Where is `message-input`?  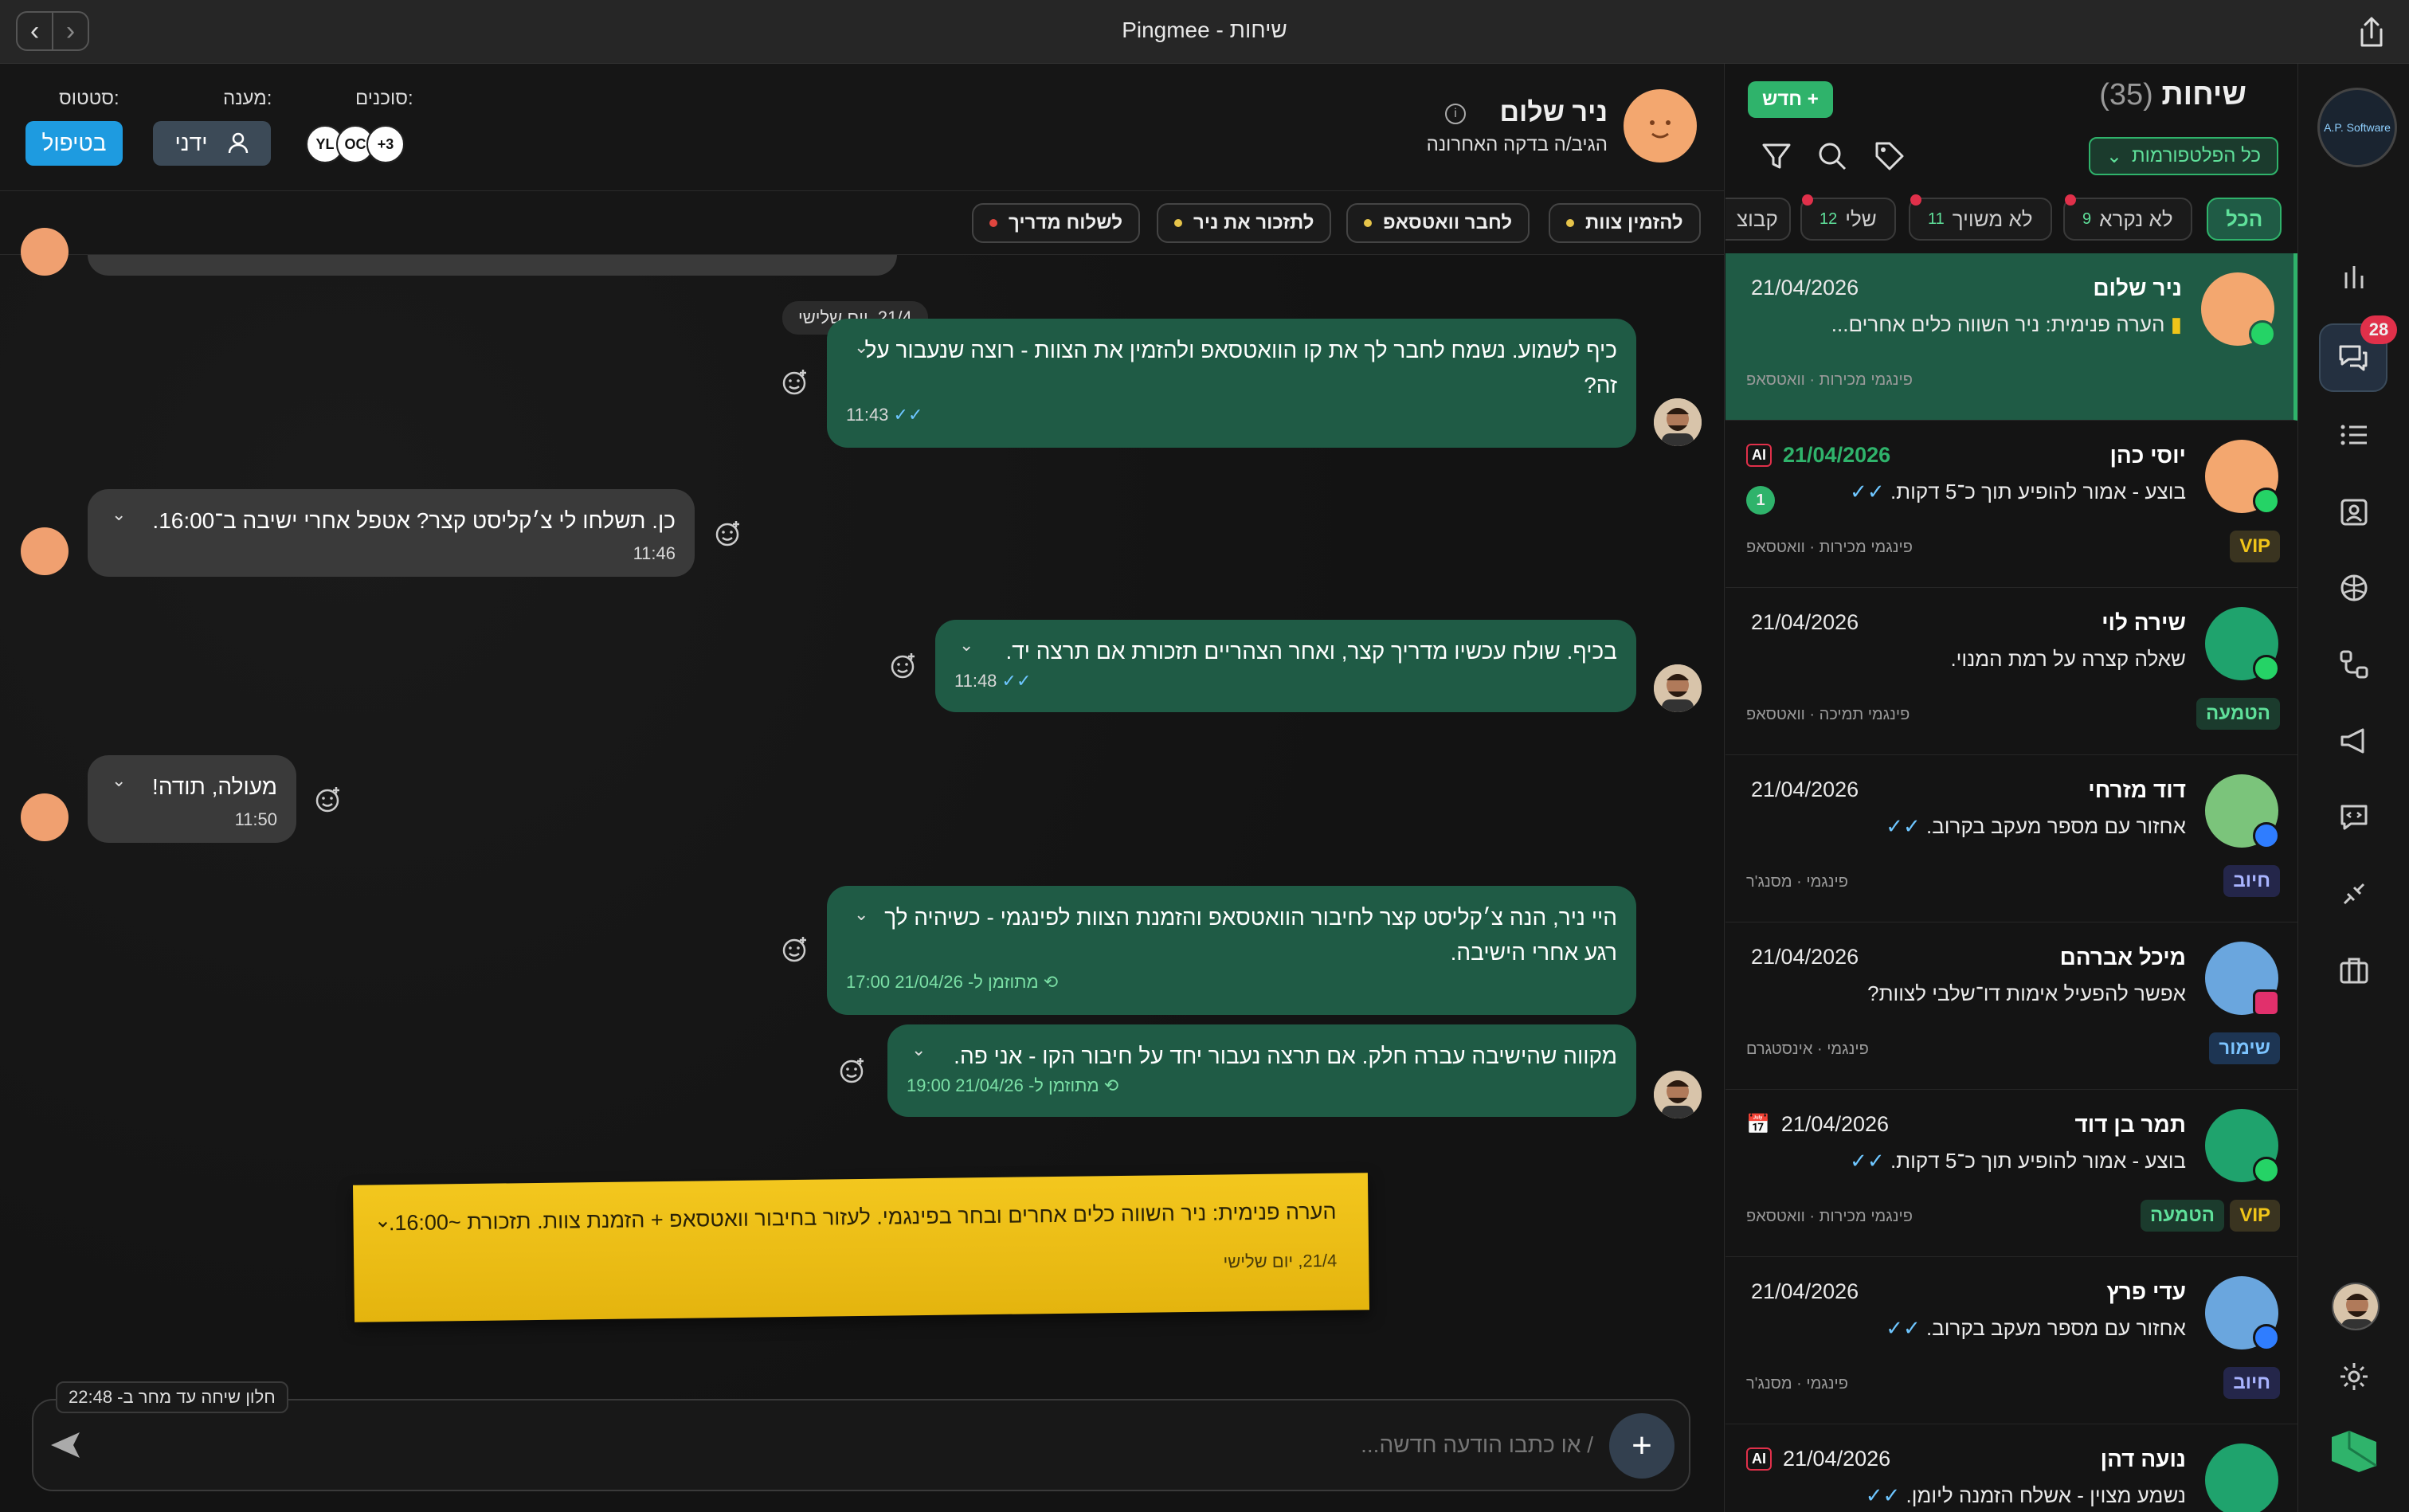
message-input is located at coordinates (853, 1445).